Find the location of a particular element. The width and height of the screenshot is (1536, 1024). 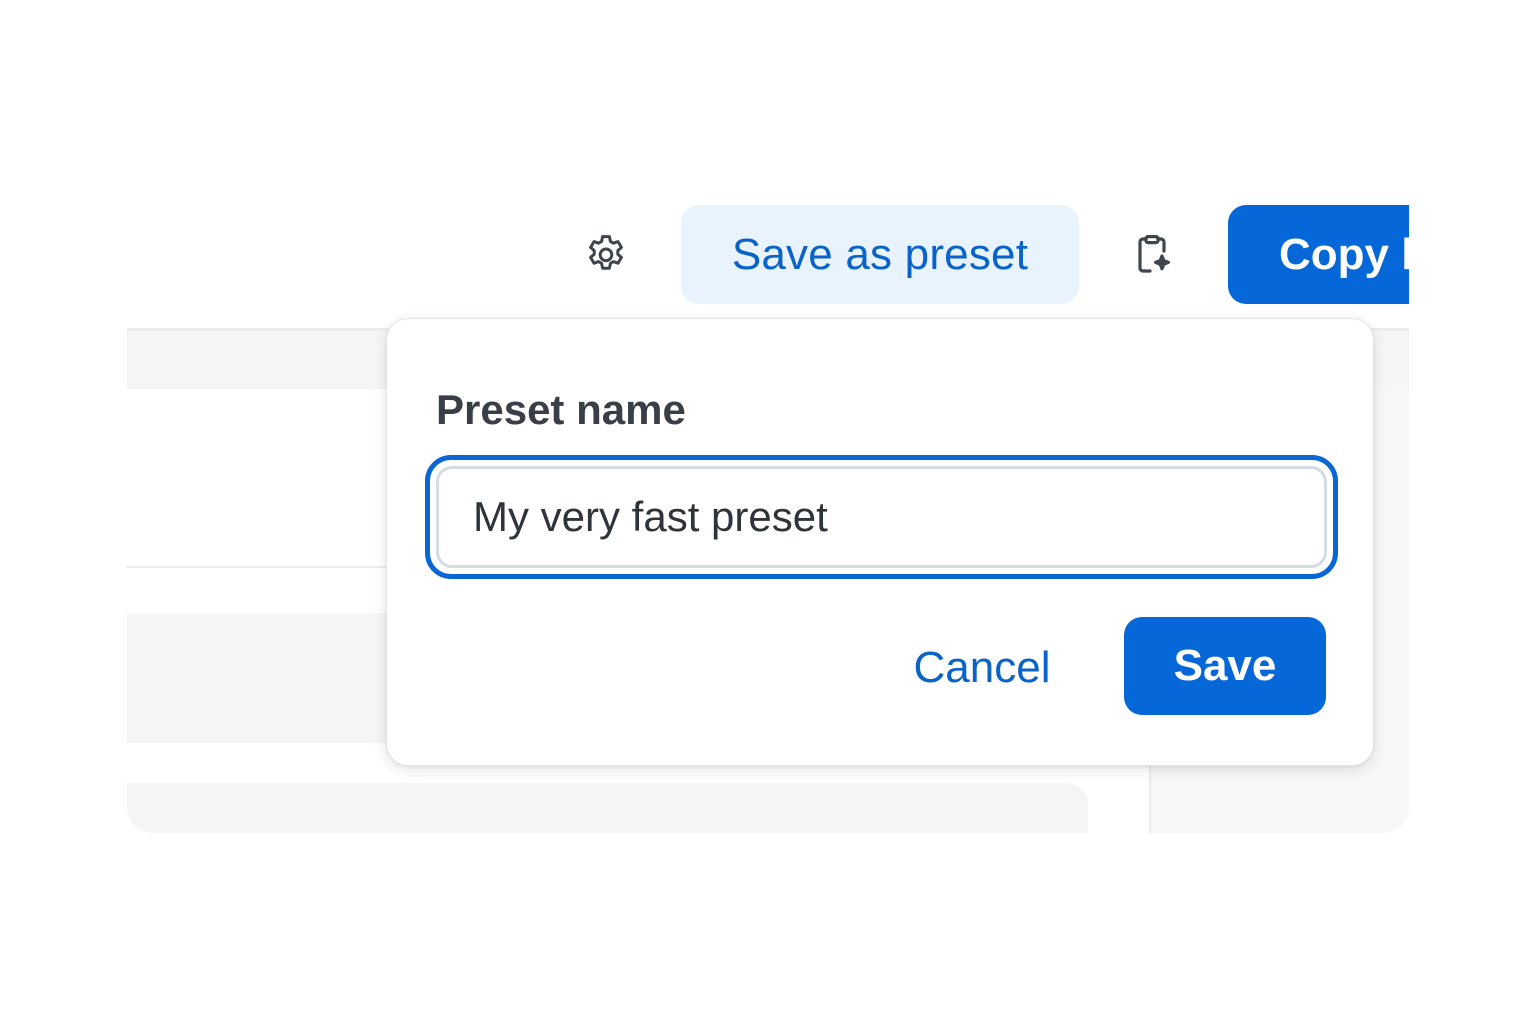

ai-clipboard-button is located at coordinates (1152, 256).